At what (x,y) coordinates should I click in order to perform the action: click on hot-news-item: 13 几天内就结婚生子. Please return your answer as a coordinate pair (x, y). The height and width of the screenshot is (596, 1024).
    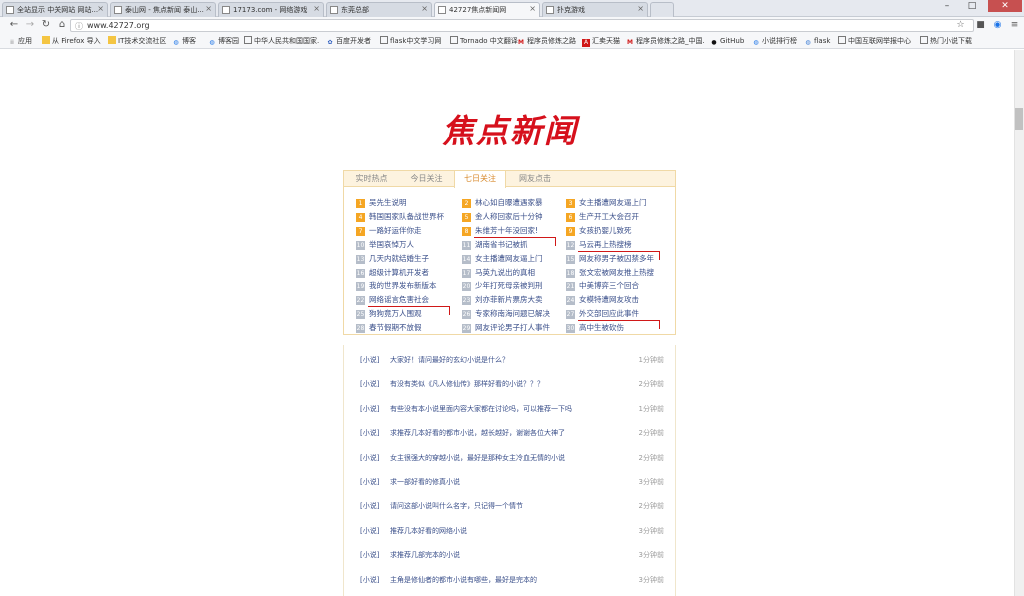
    Looking at the image, I should click on (406, 258).